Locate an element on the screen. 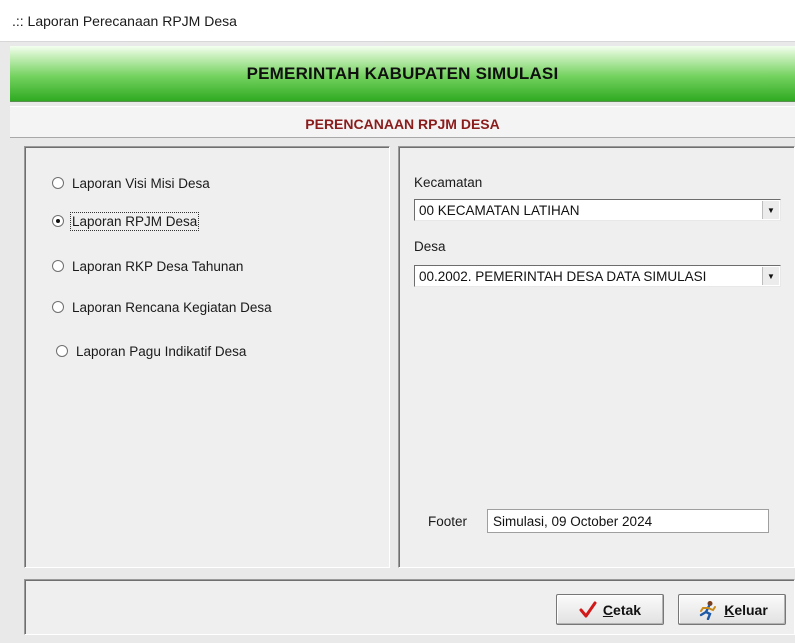 This screenshot has width=795, height=643. footer-input is located at coordinates (628, 521).